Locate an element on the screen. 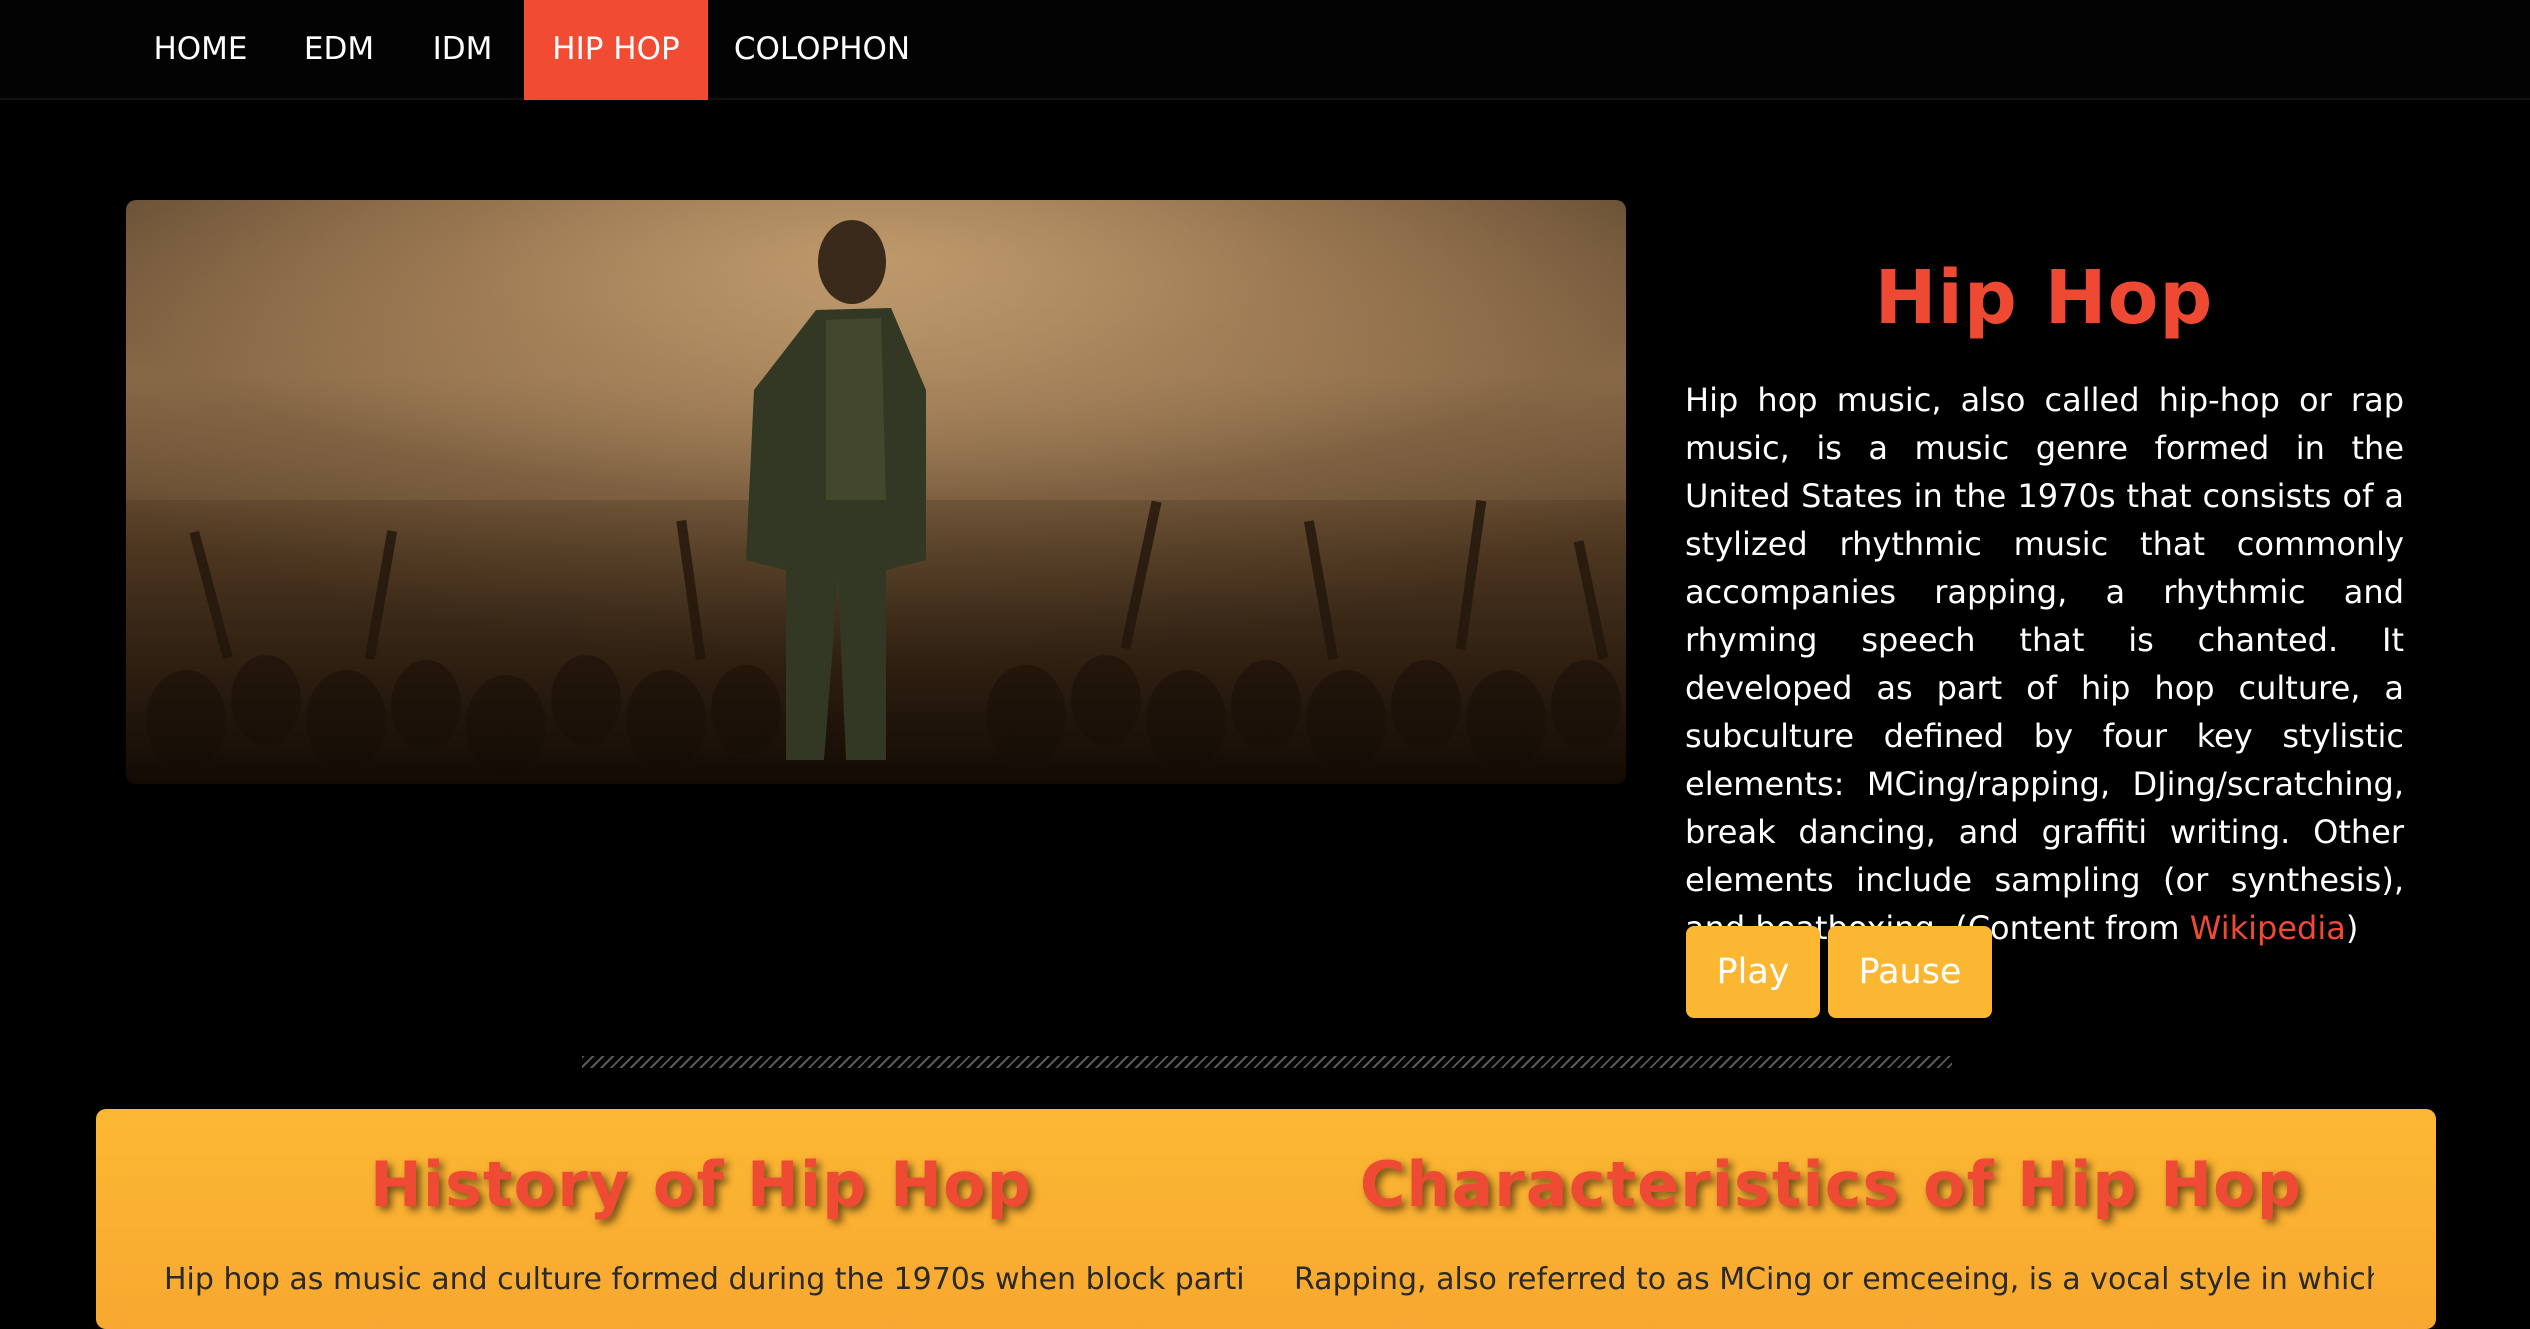 Image resolution: width=2530 pixels, height=1329 pixels. nav-item-hip-hop: HIP HOP is located at coordinates (616, 50).